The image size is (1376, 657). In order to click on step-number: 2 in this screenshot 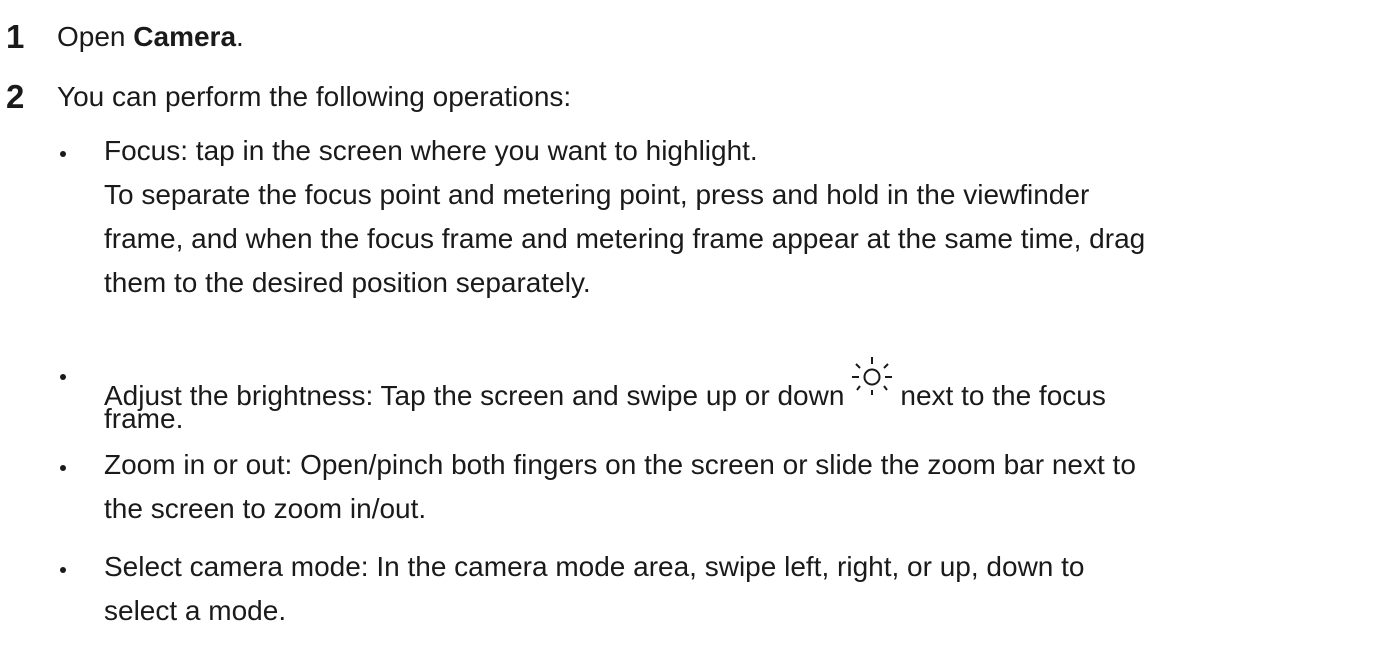, I will do `click(15, 96)`.